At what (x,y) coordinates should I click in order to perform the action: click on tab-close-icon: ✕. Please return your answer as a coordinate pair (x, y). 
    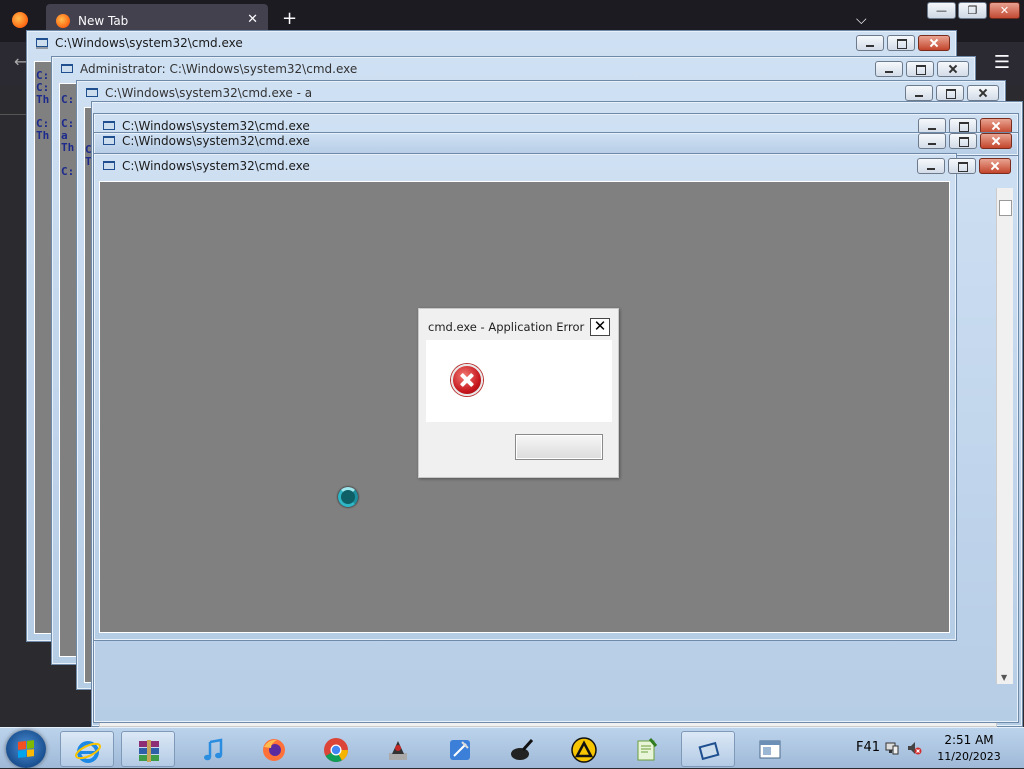
    Looking at the image, I should click on (252, 19).